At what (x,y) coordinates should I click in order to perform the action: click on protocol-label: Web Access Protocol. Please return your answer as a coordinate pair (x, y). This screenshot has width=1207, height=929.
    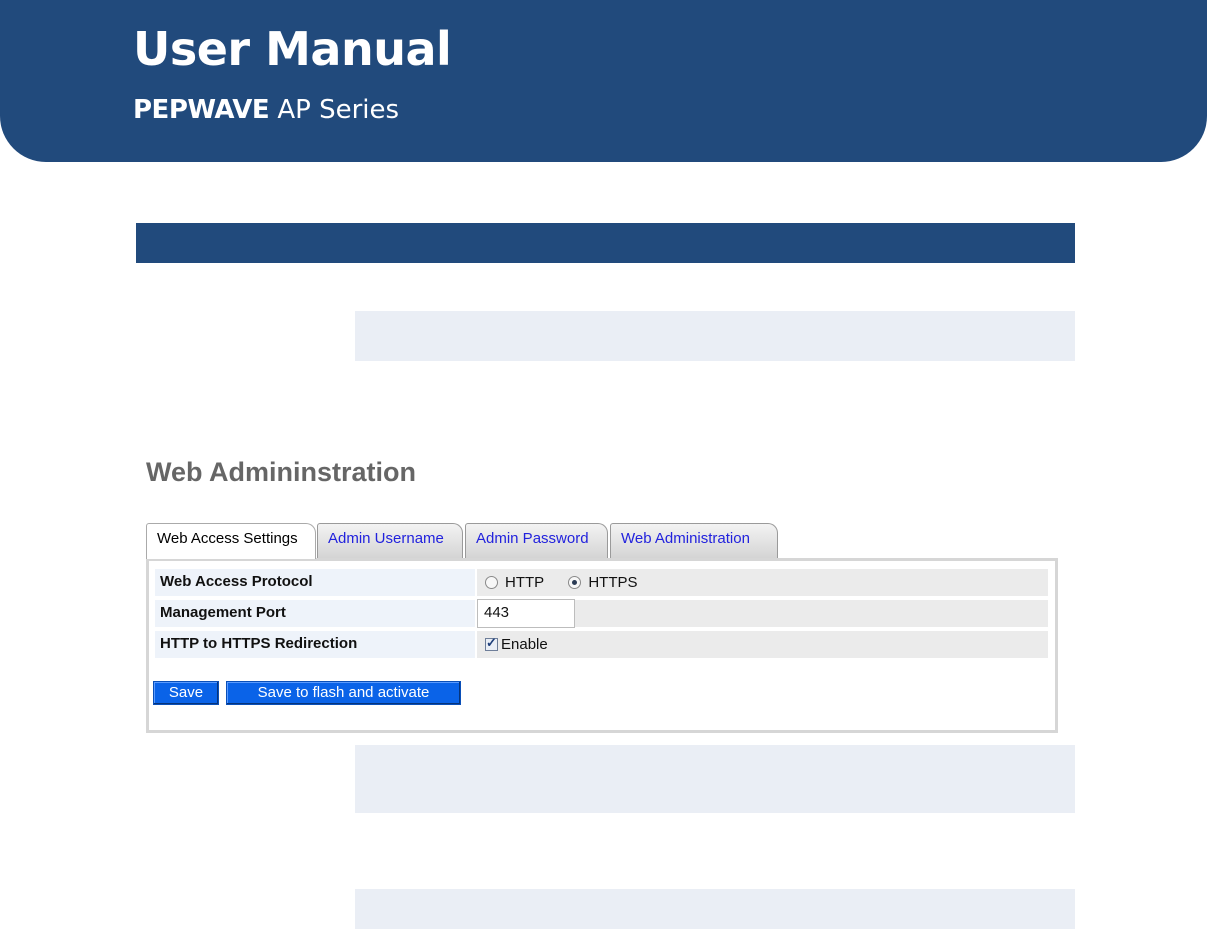
    Looking at the image, I should click on (315, 582).